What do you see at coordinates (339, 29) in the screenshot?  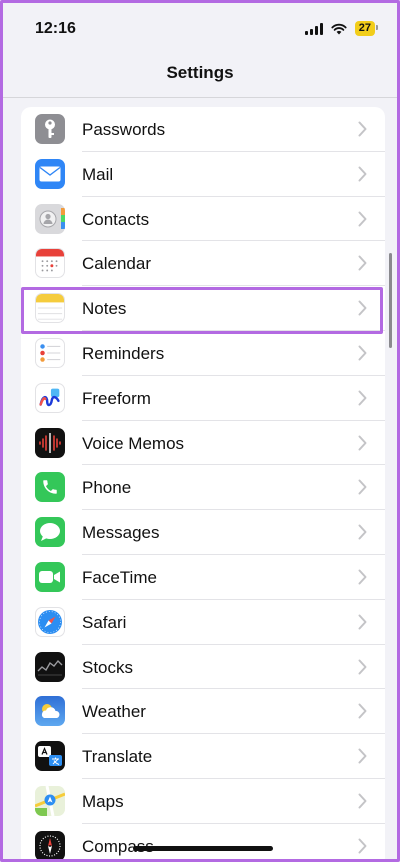 I see `wifi-icon` at bounding box center [339, 29].